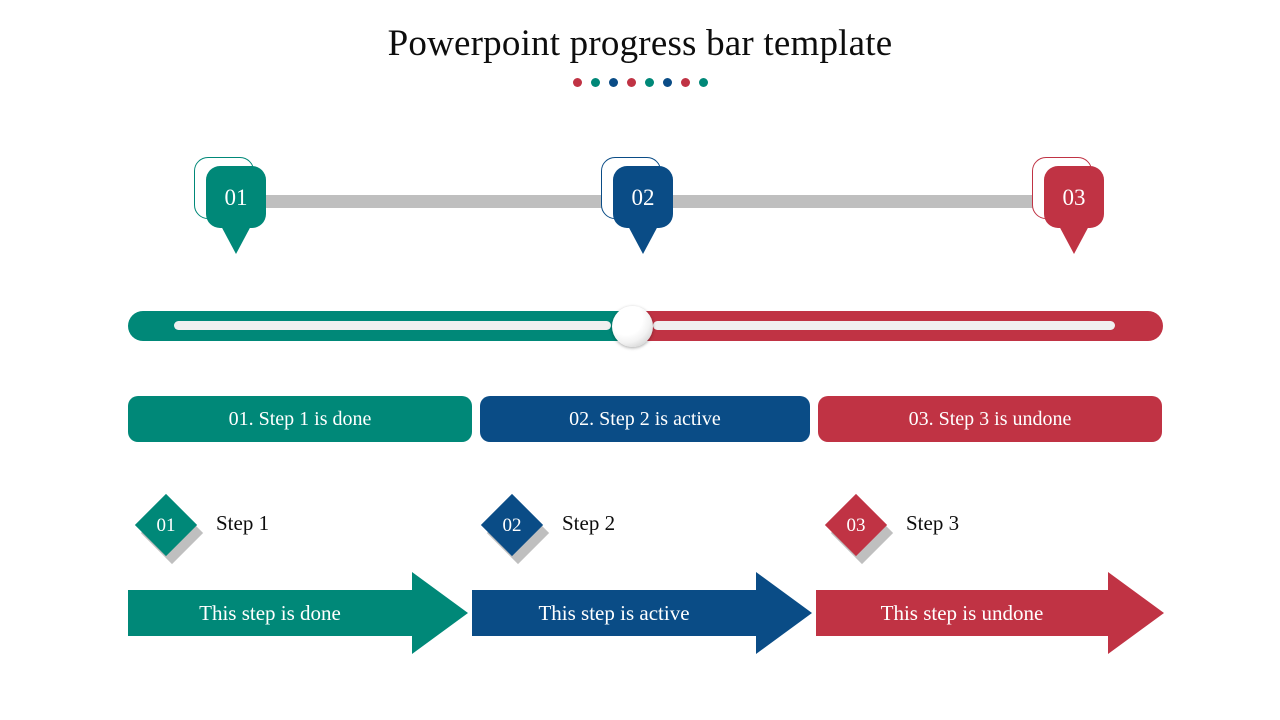 This screenshot has height=720, width=1280. I want to click on pin-marker-number: 03, so click(1074, 197).